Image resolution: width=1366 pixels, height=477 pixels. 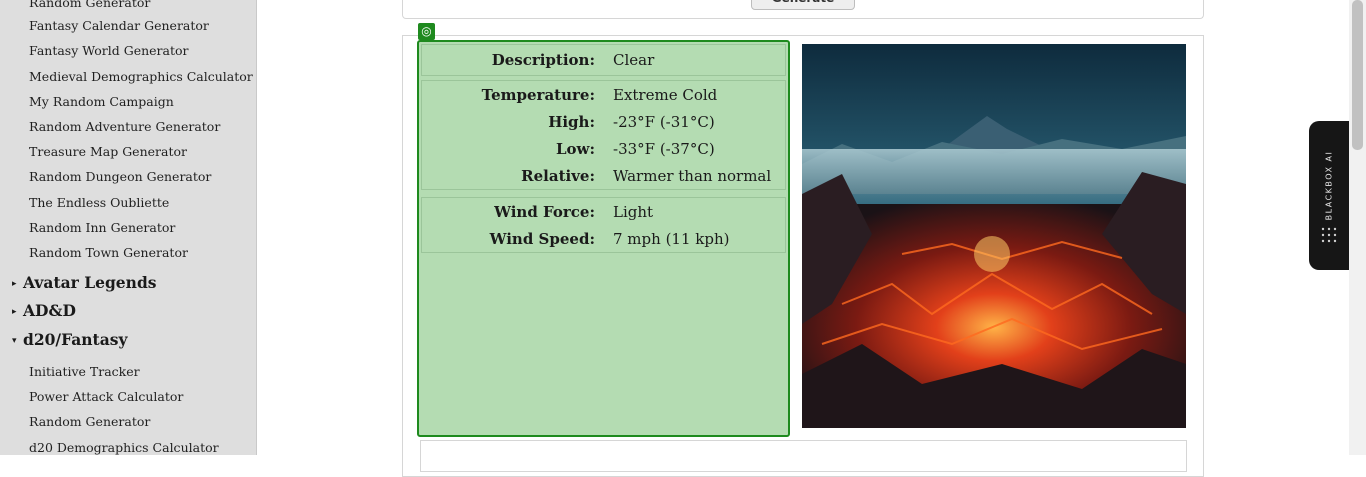 I want to click on sidebar-link-treasure-map-generator: Treasure Map Generator, so click(x=108, y=152).